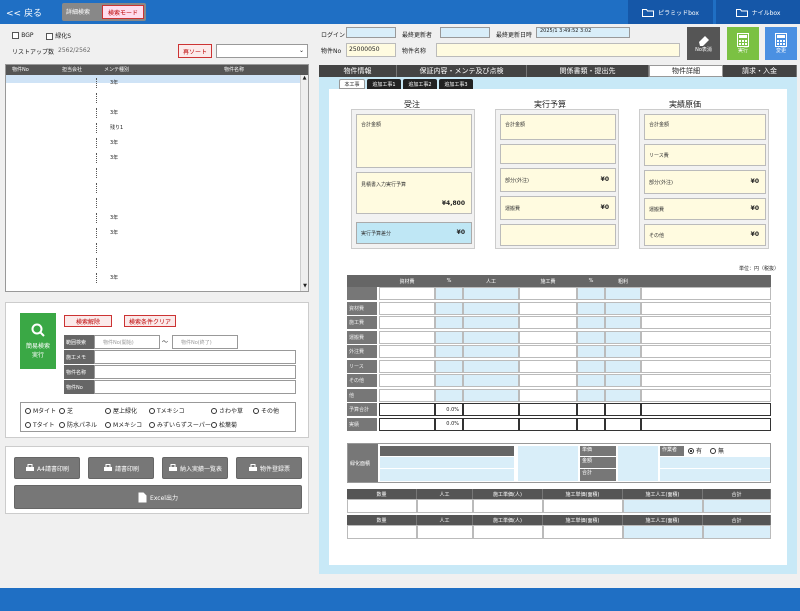 The image size is (800, 611). Describe the element at coordinates (66, 410) in the screenshot. I see `radio-shiba: 芝` at that location.